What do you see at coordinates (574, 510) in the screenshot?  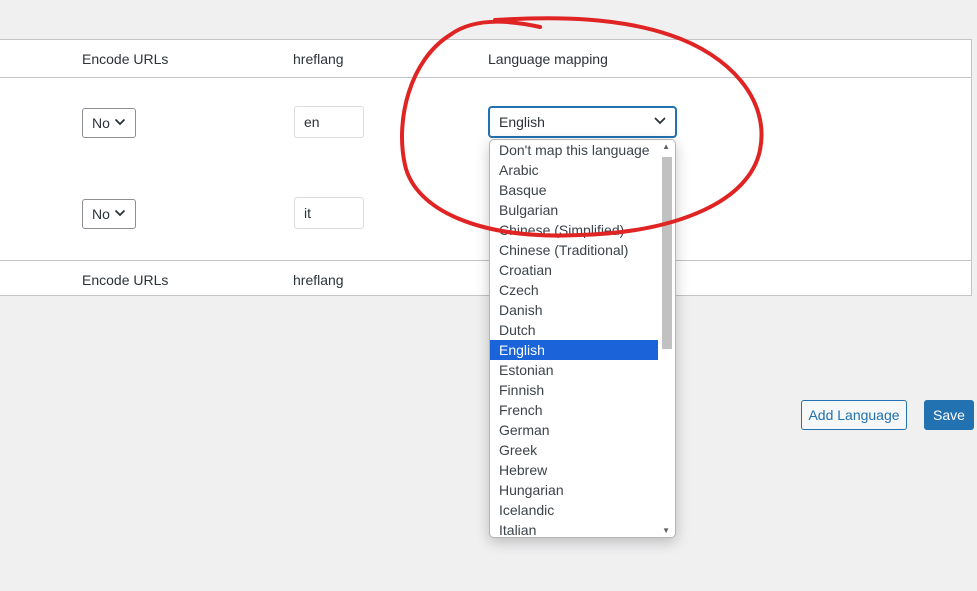 I see `dropdown-option: Icelandic` at bounding box center [574, 510].